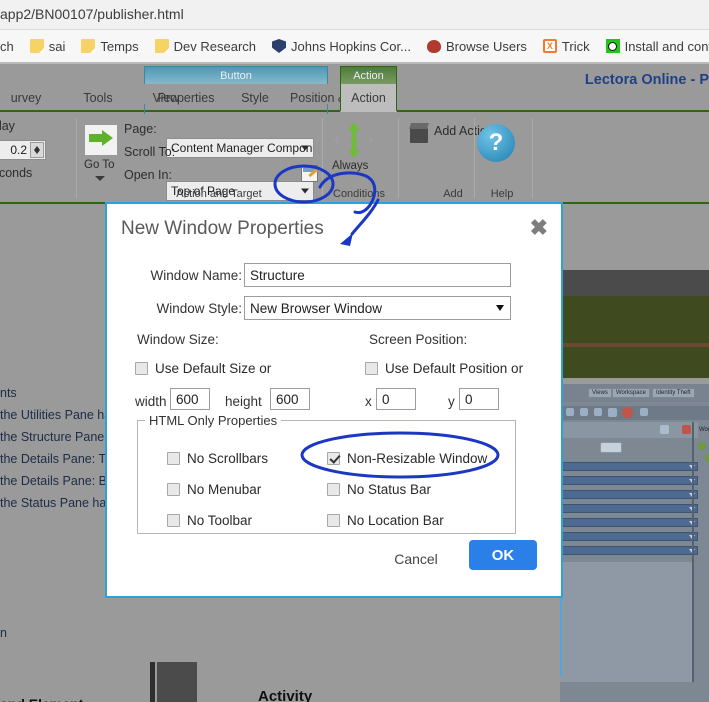 The height and width of the screenshot is (702, 709). Describe the element at coordinates (141, 368) in the screenshot. I see `use-default-size-checkbox` at that location.